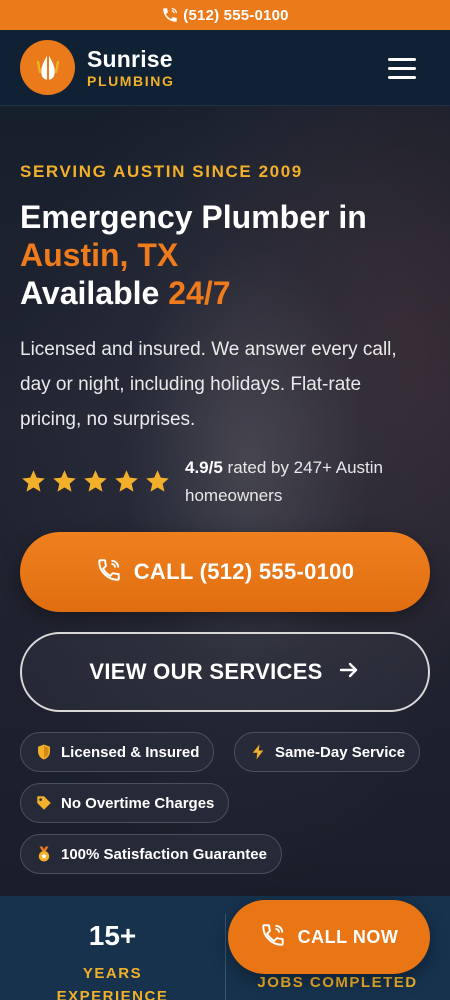  I want to click on hero-kicker: SERVING AUSTIN SINCE 2009, so click(161, 171).